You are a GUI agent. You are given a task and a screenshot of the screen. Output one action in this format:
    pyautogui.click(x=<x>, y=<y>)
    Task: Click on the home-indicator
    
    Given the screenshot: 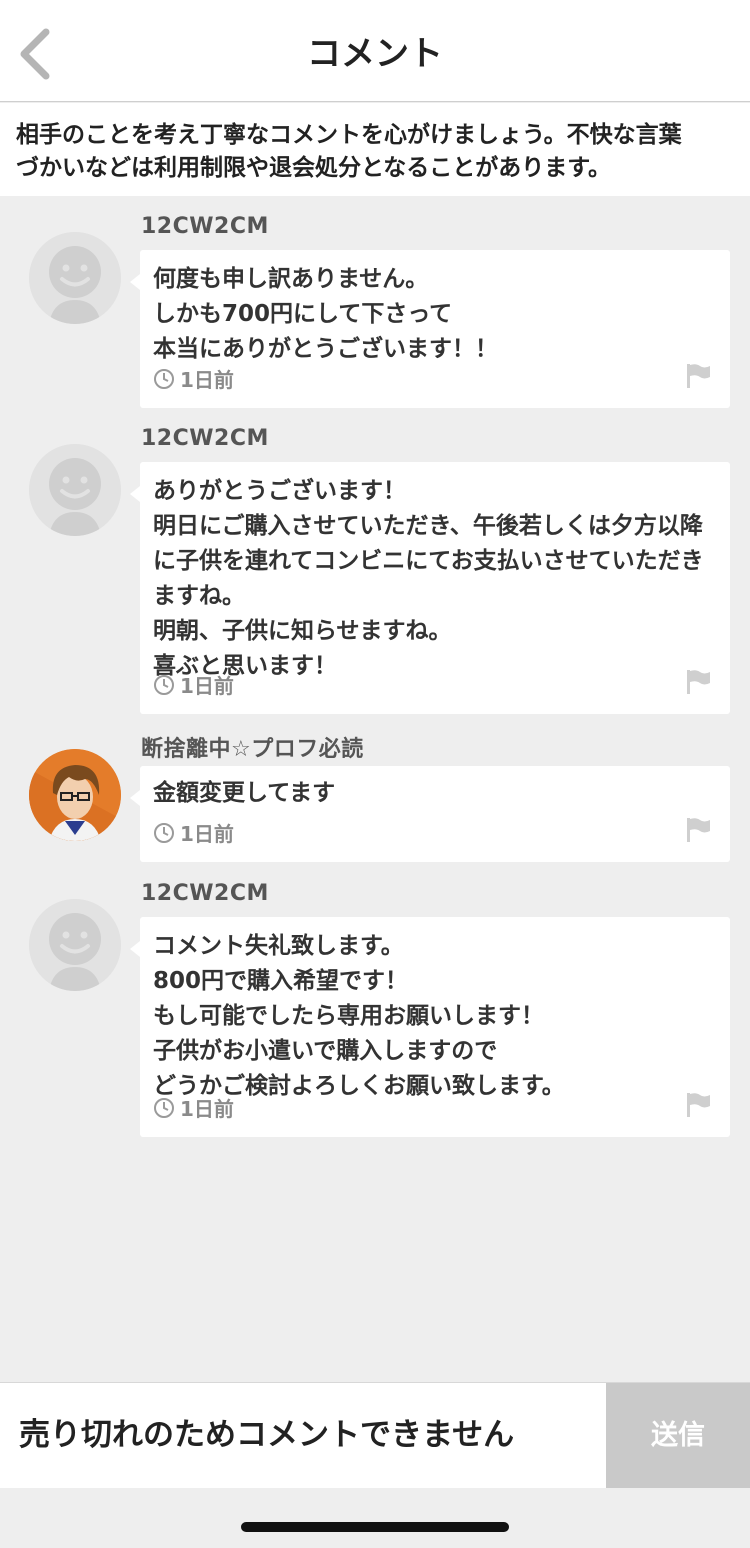 What is the action you would take?
    pyautogui.click(x=375, y=1527)
    